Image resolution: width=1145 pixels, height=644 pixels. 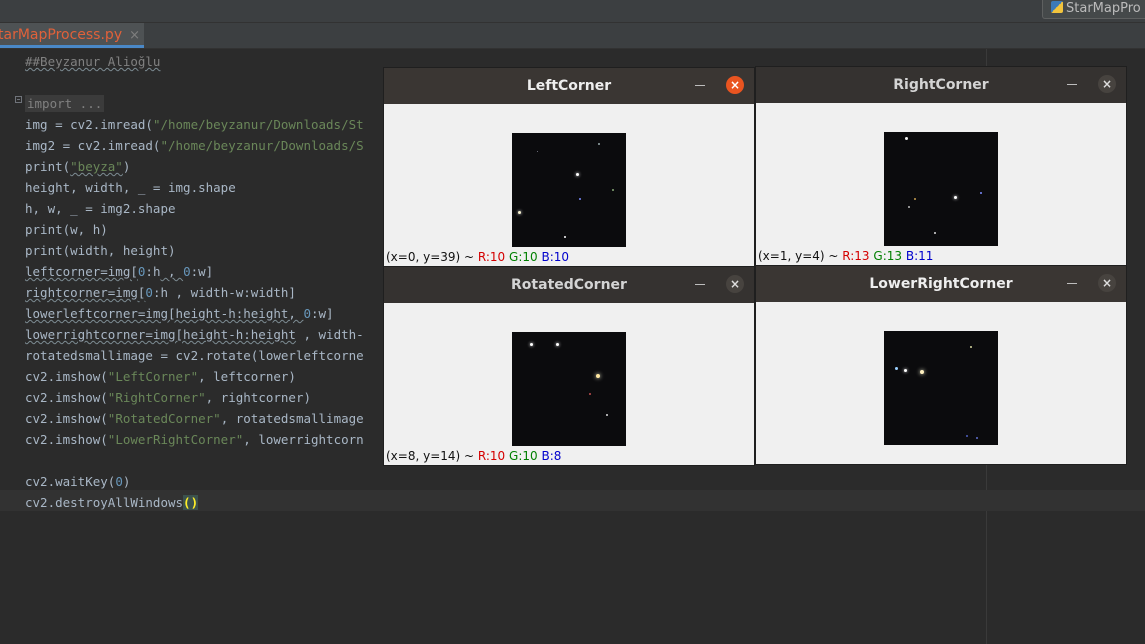 I want to click on code-line: height, width, _ = img.shape, so click(x=130, y=187).